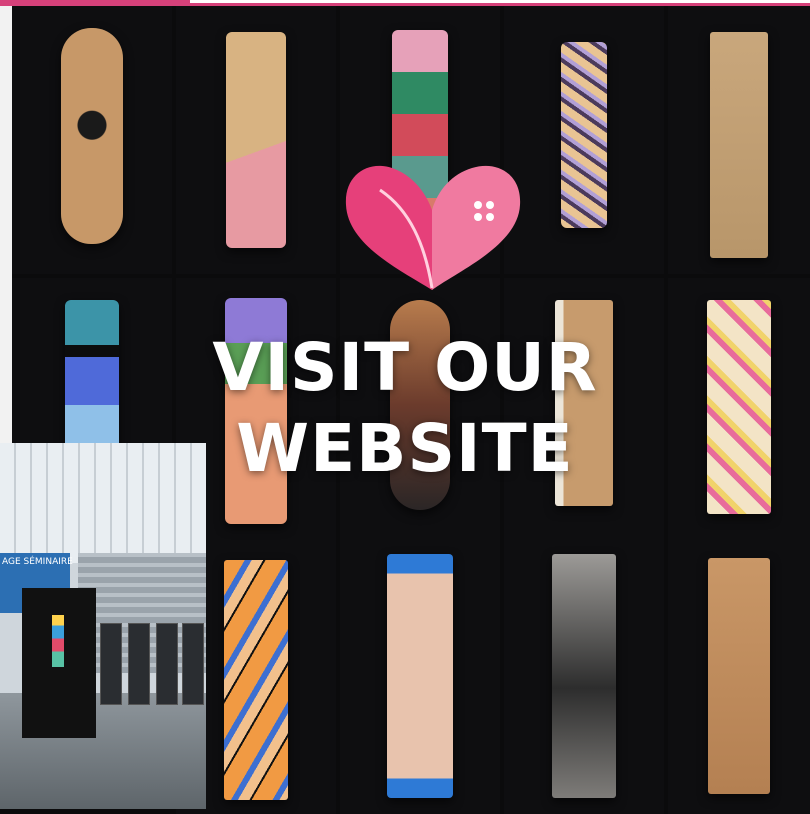 The height and width of the screenshot is (814, 810). Describe the element at coordinates (37, 562) in the screenshot. I see `hall-sign-text: AGE SÉMINAIRE` at that location.